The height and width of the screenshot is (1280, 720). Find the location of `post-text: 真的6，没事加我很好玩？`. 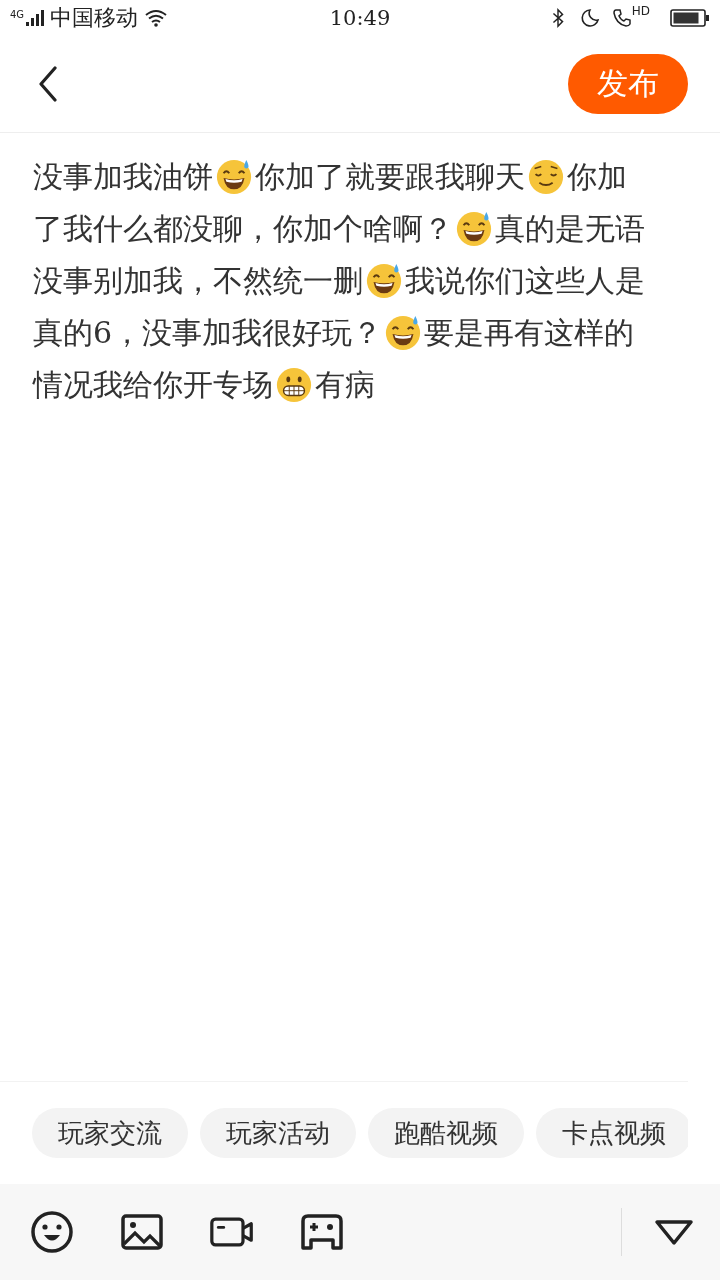

post-text: 真的6，没事加我很好玩？ is located at coordinates (208, 333).